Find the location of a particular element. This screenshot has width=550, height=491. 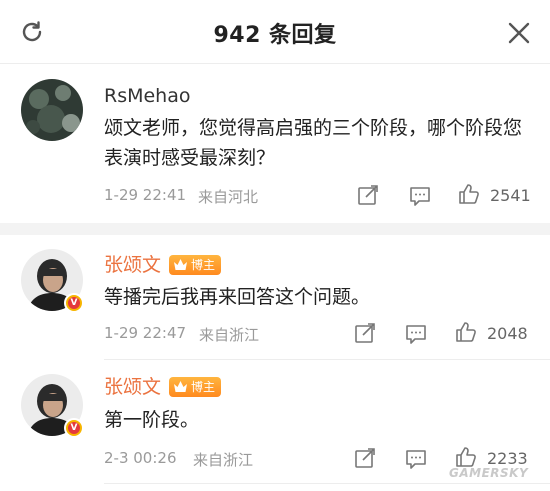

comment-time: 1-29 22:41 is located at coordinates (145, 195).